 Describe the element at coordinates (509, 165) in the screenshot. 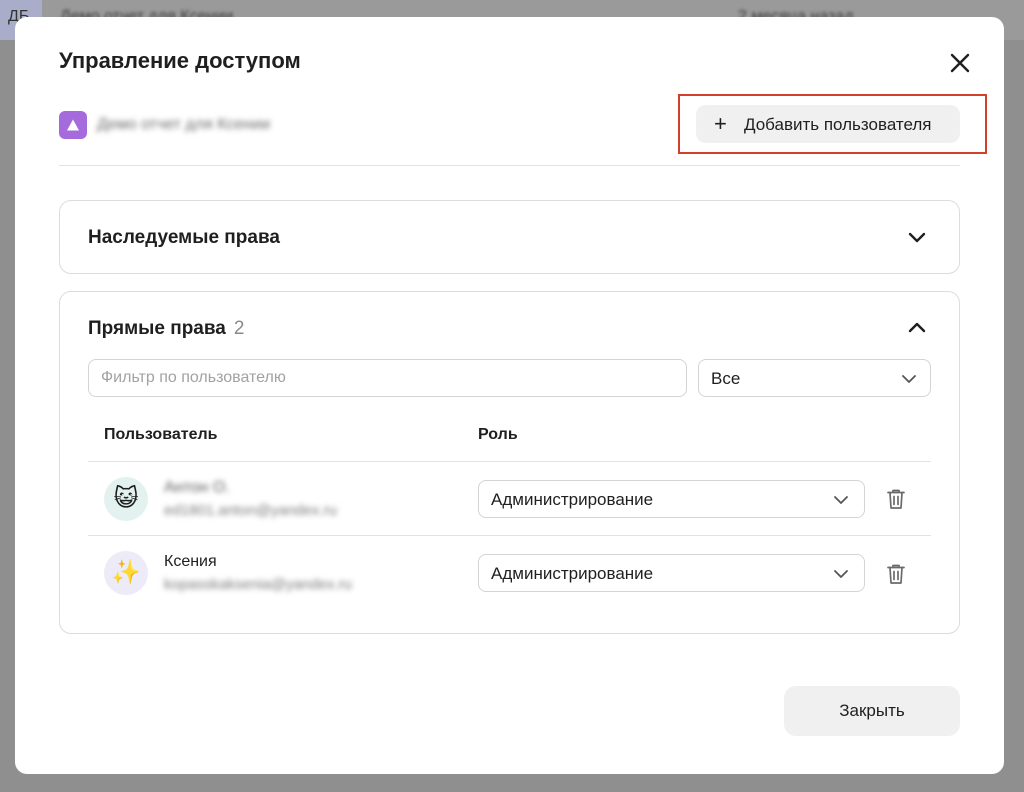

I see `header-divider` at that location.